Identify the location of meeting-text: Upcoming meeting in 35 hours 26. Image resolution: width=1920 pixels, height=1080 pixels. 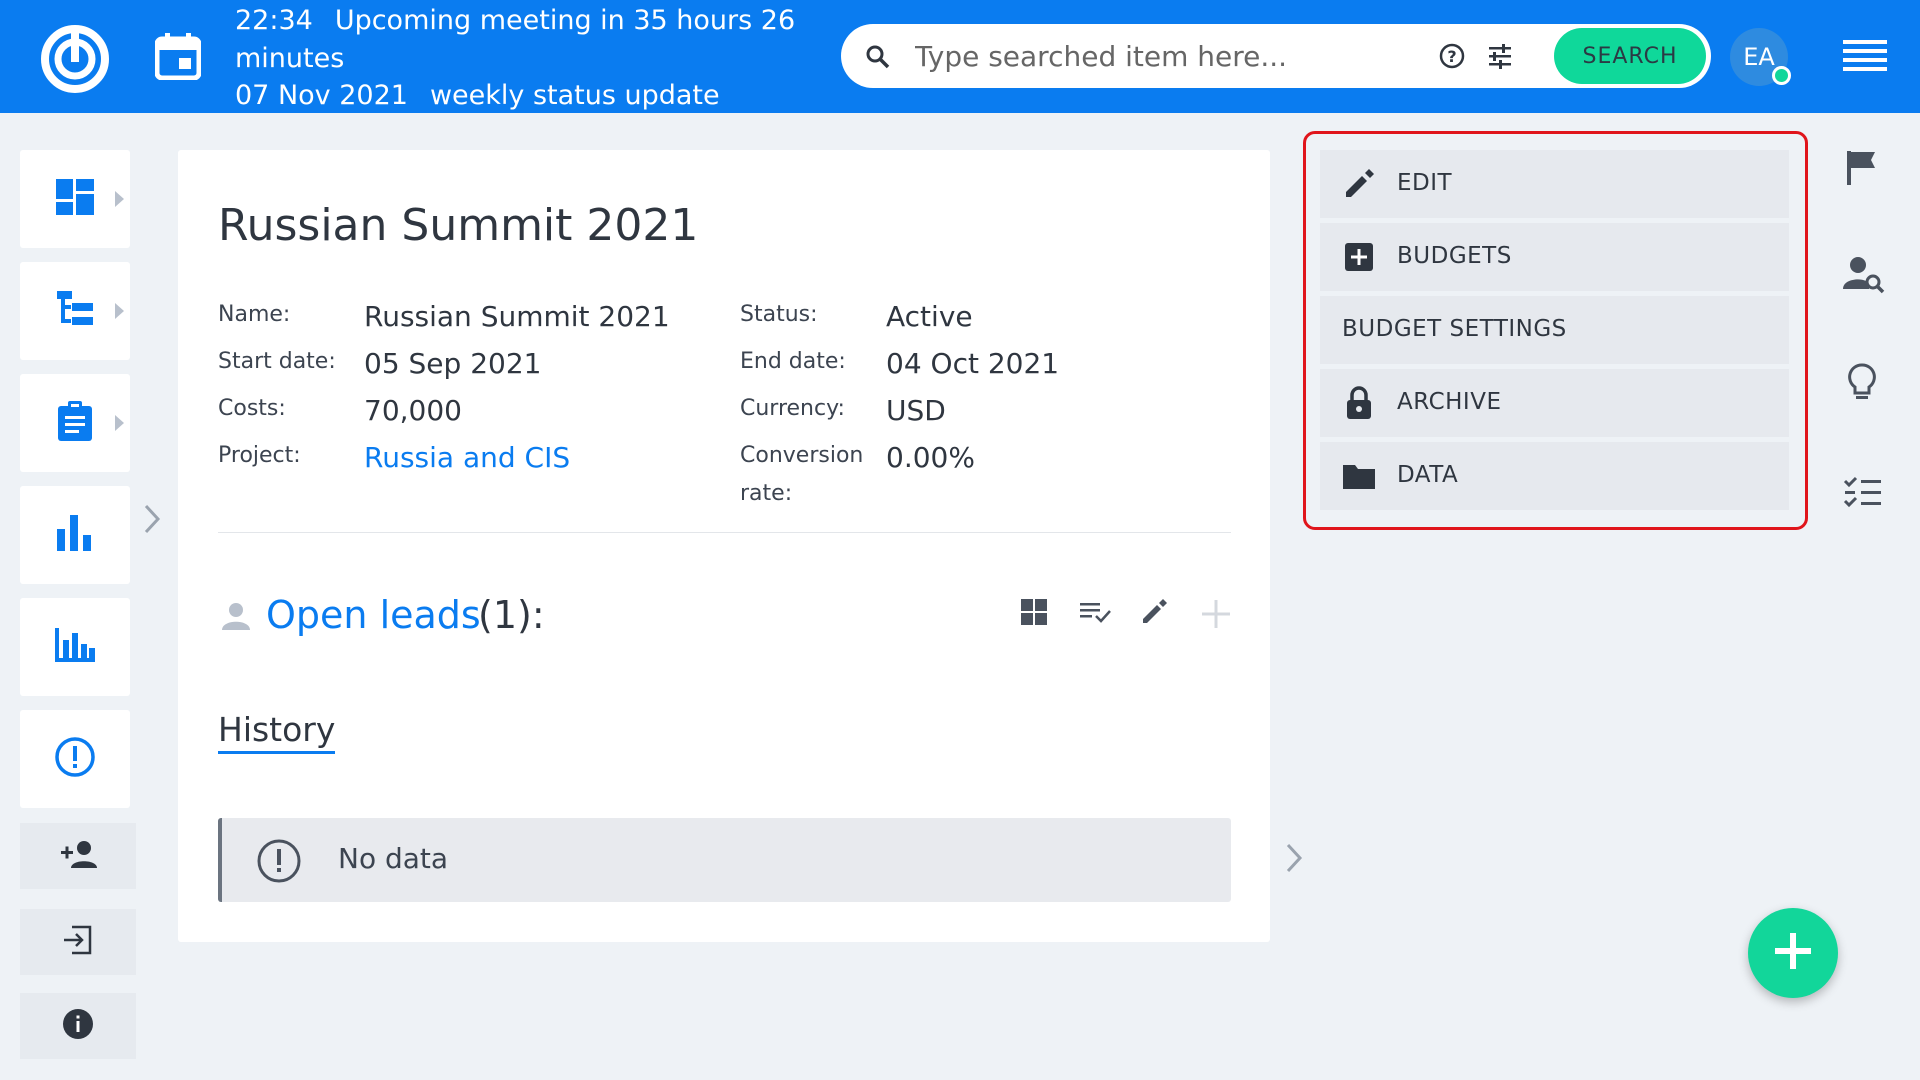
(565, 20).